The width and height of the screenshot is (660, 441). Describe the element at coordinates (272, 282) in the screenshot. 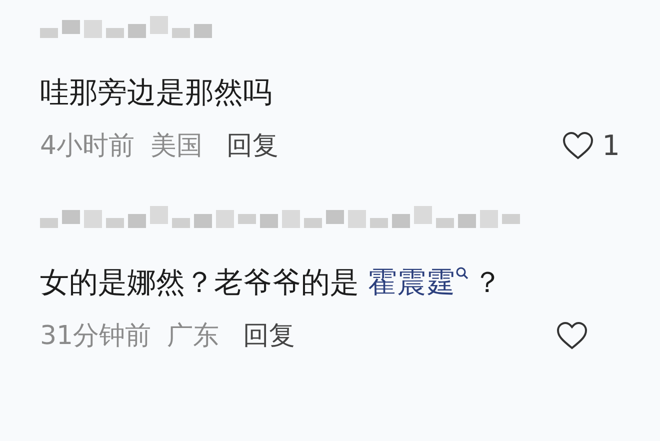

I see `comment-text: 女的是娜然？老爷爷的是 霍震霆 ？` at that location.